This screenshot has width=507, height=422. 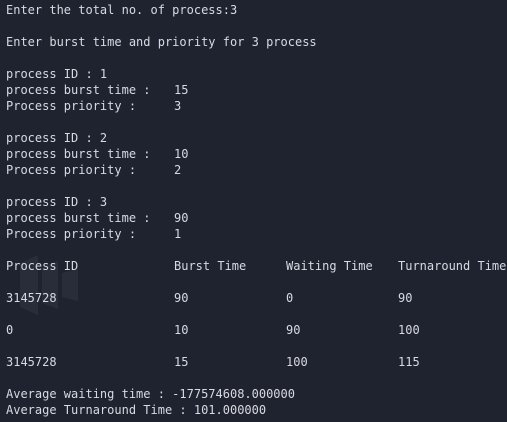 What do you see at coordinates (256, 234) in the screenshot?
I see `process-priority-line: Process priority : 1` at bounding box center [256, 234].